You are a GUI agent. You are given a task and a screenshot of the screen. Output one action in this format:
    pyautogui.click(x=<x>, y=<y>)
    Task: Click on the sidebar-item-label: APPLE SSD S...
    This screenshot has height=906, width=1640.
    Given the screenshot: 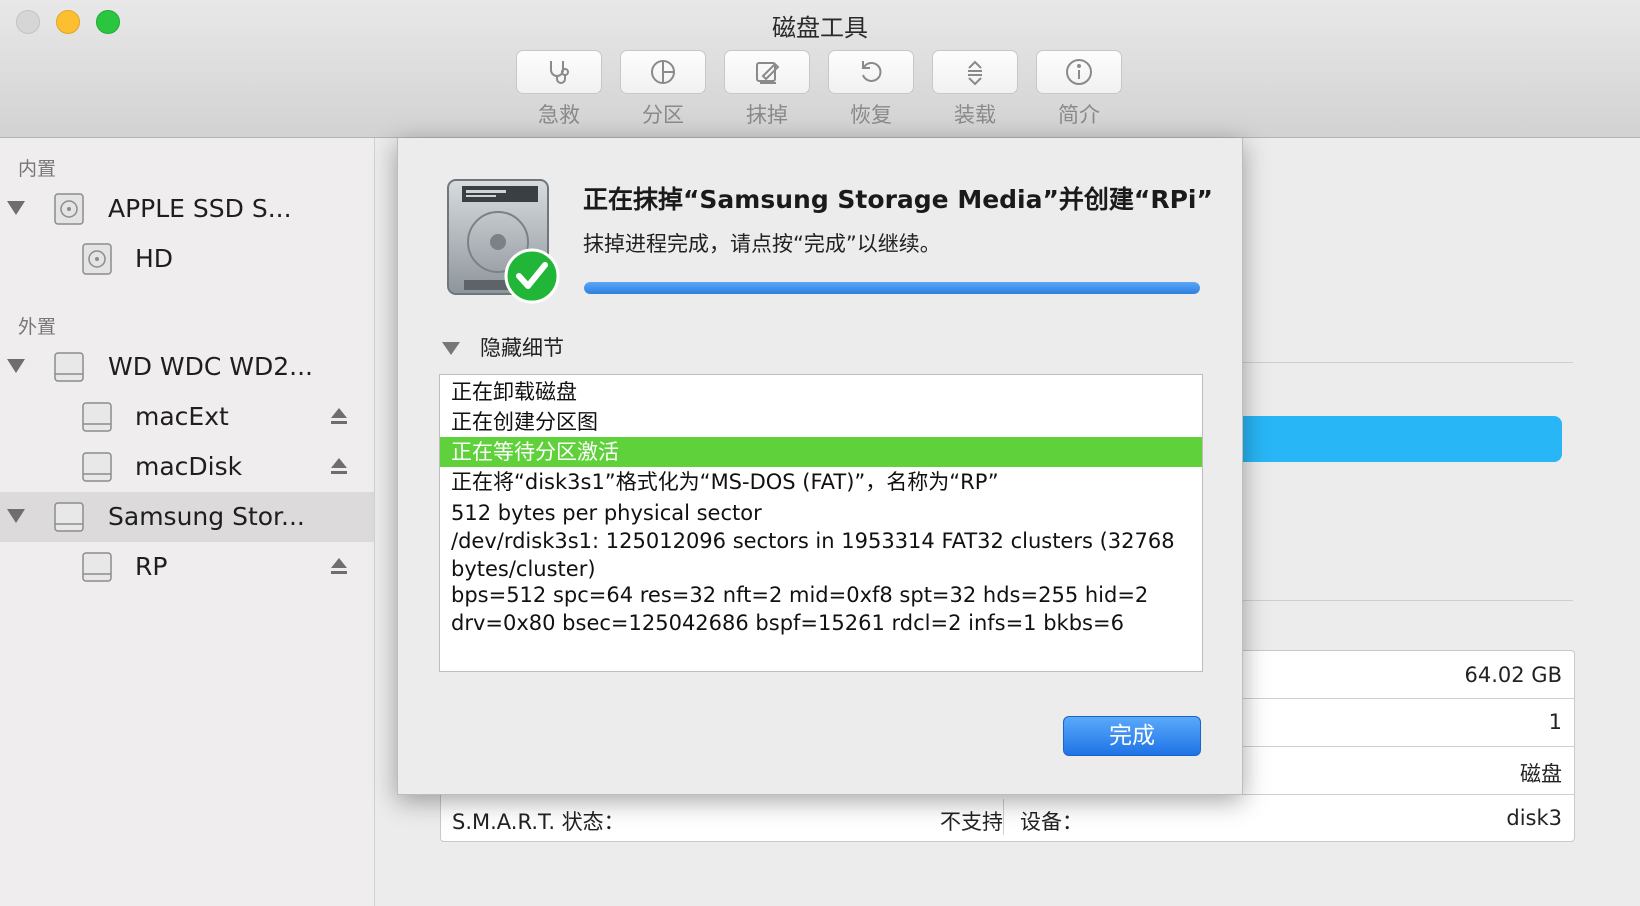 What is the action you would take?
    pyautogui.click(x=200, y=208)
    